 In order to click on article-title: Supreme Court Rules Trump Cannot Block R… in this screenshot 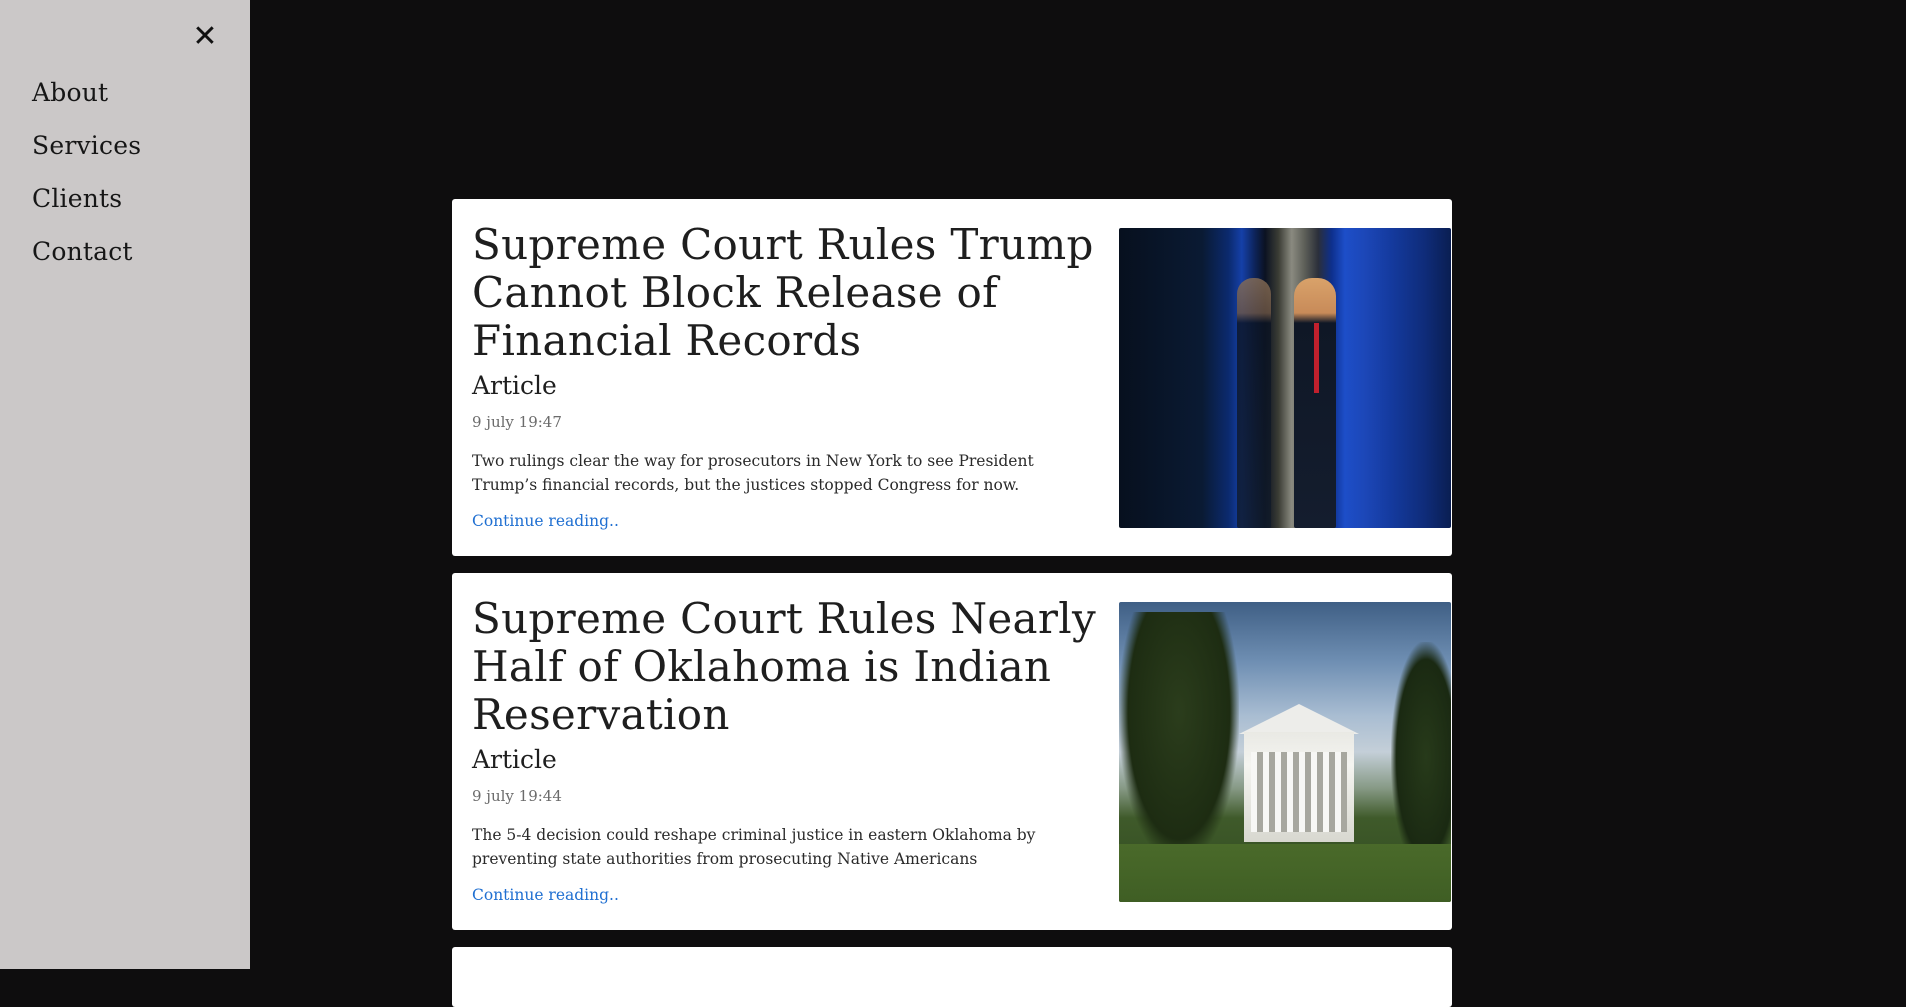, I will do `click(787, 293)`.